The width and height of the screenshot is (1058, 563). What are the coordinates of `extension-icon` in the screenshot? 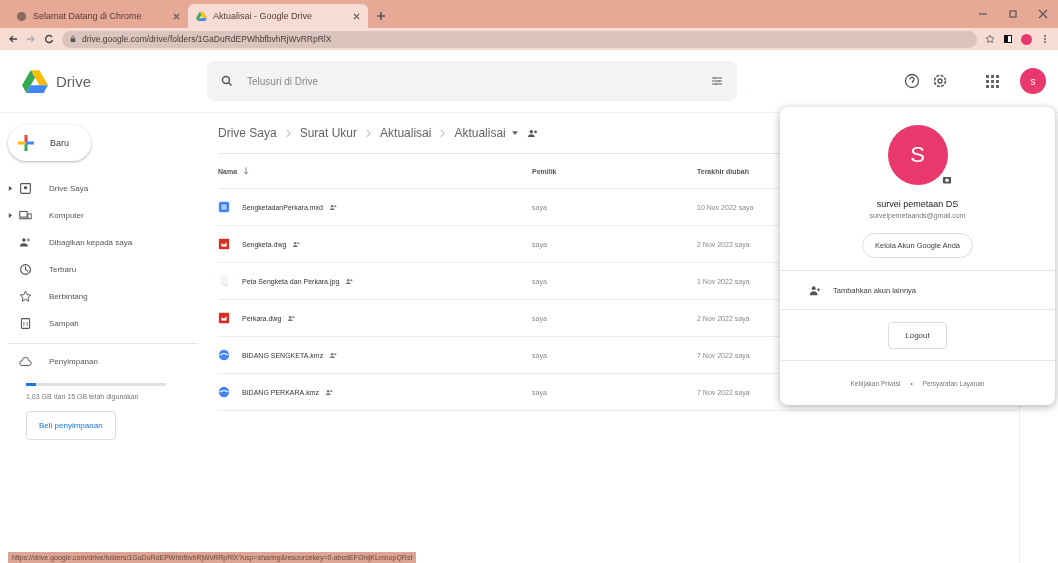 It's located at (1008, 39).